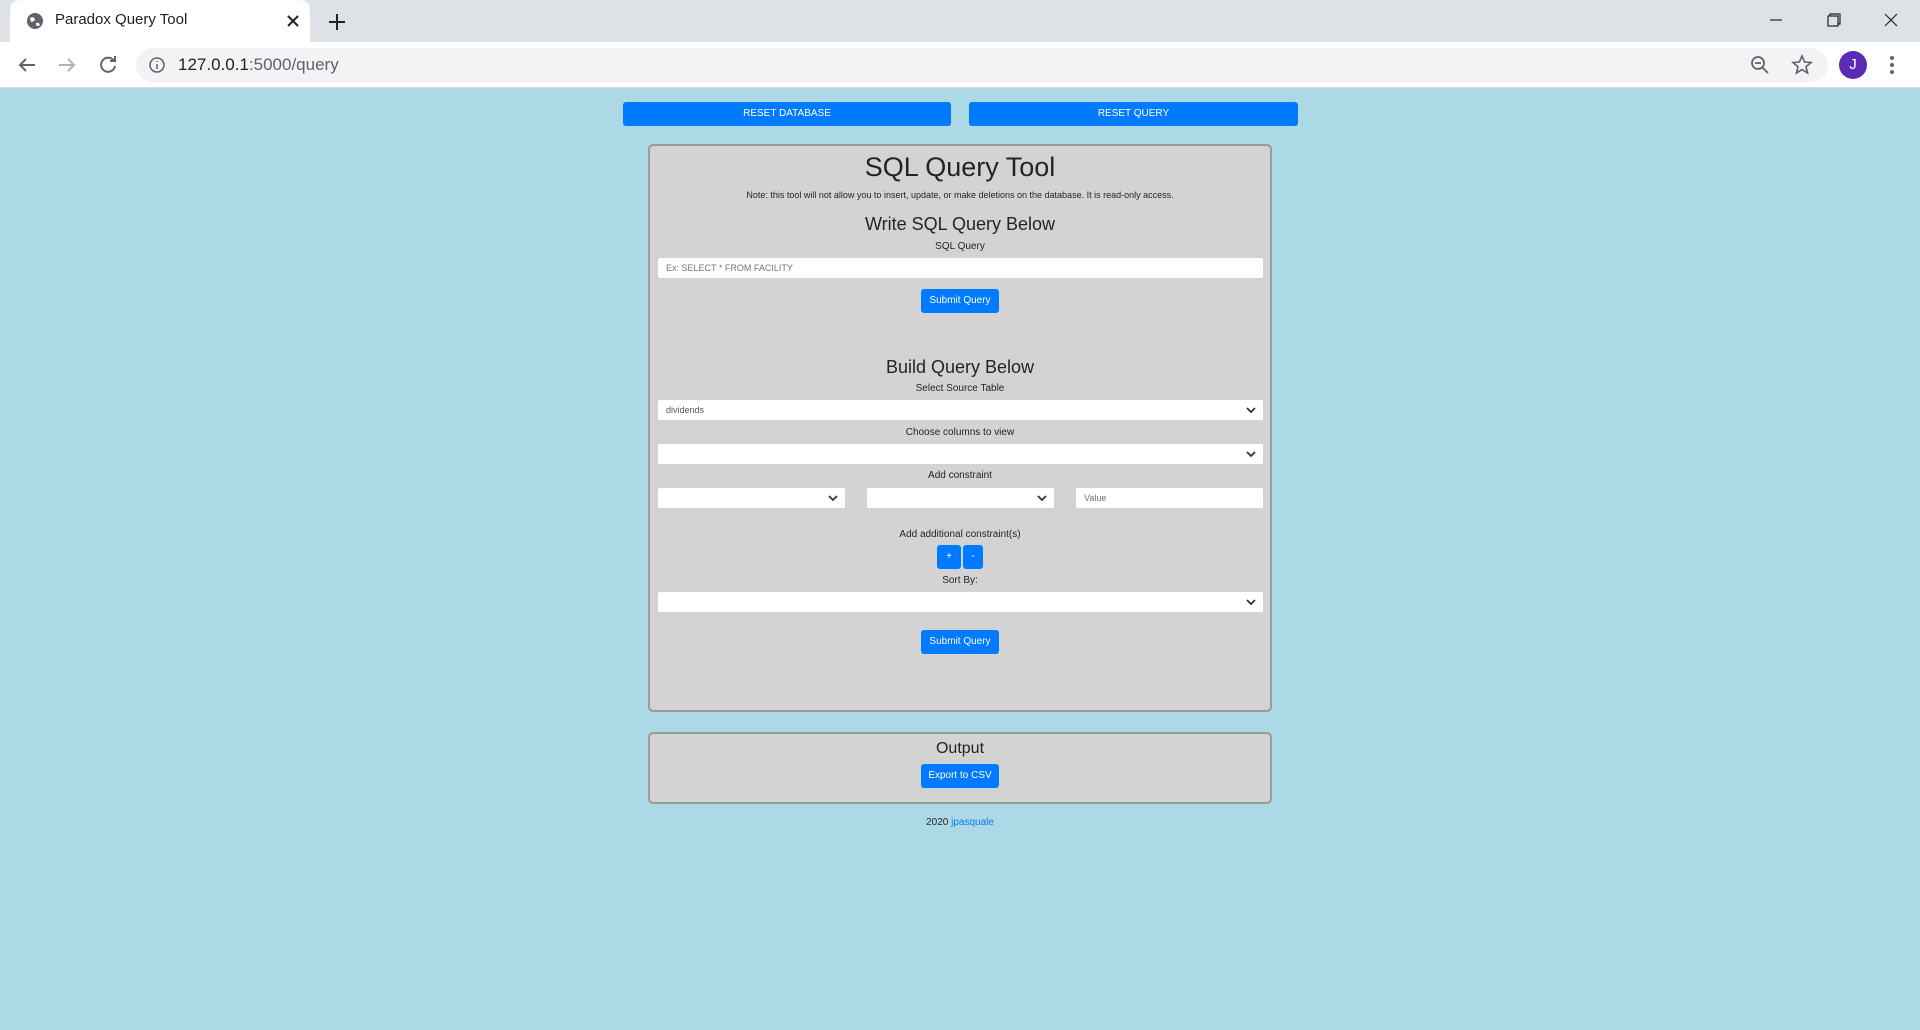 This screenshot has width=1920, height=1030. Describe the element at coordinates (949, 557) in the screenshot. I see `add-constraint-button: +` at that location.